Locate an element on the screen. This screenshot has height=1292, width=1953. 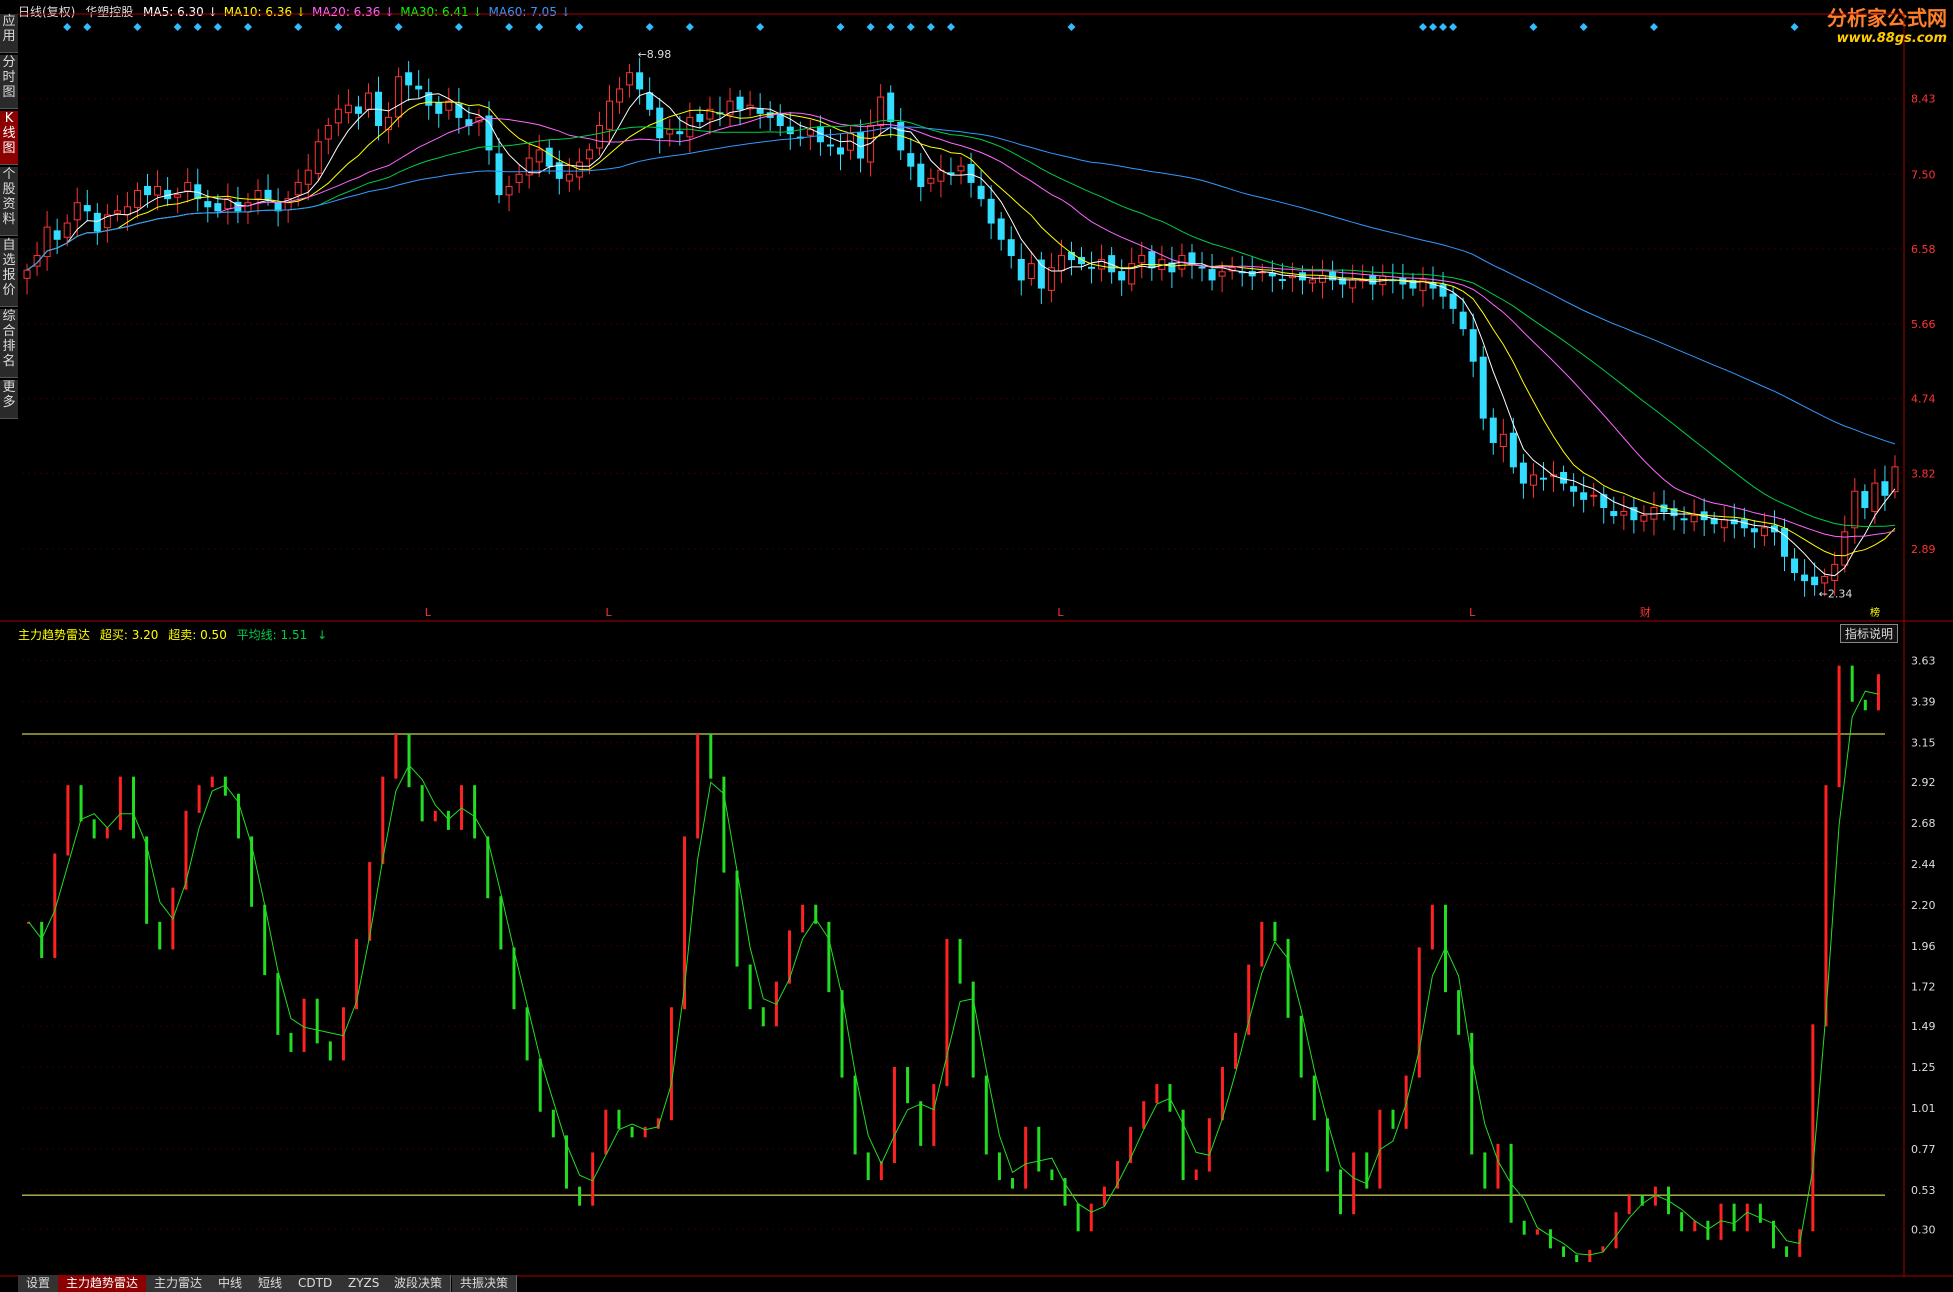
price-event-mark-1: L is located at coordinates (609, 612).